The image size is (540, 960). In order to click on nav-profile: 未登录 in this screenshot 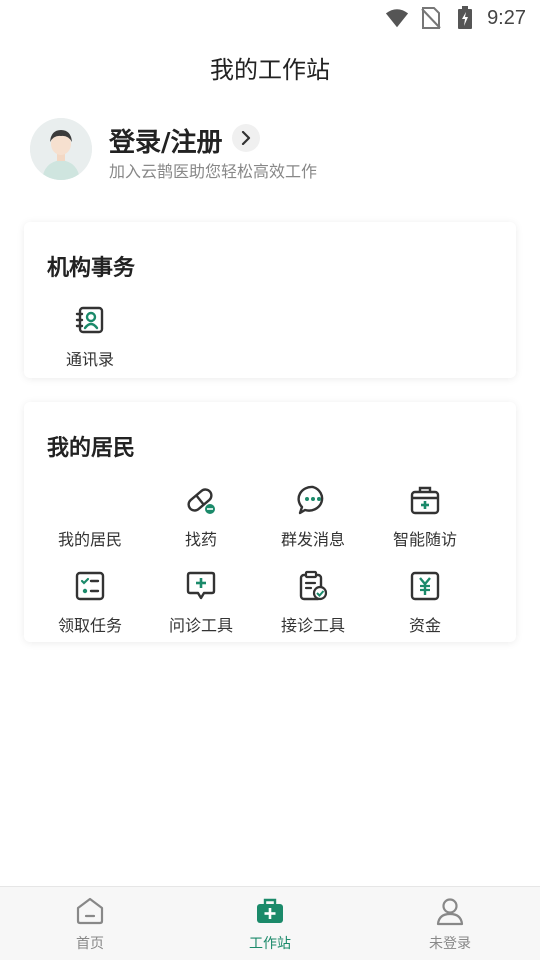, I will do `click(450, 925)`.